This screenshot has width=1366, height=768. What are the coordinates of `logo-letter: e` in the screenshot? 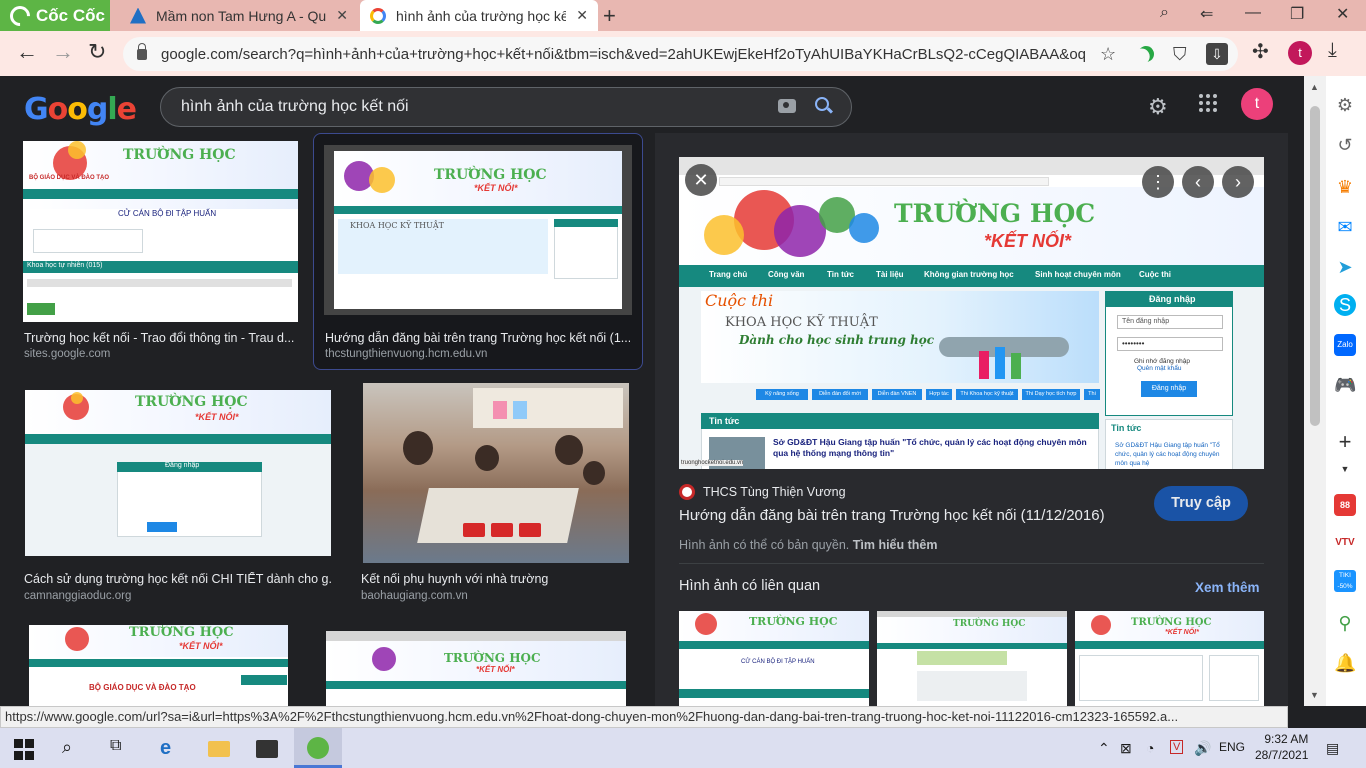 It's located at (126, 109).